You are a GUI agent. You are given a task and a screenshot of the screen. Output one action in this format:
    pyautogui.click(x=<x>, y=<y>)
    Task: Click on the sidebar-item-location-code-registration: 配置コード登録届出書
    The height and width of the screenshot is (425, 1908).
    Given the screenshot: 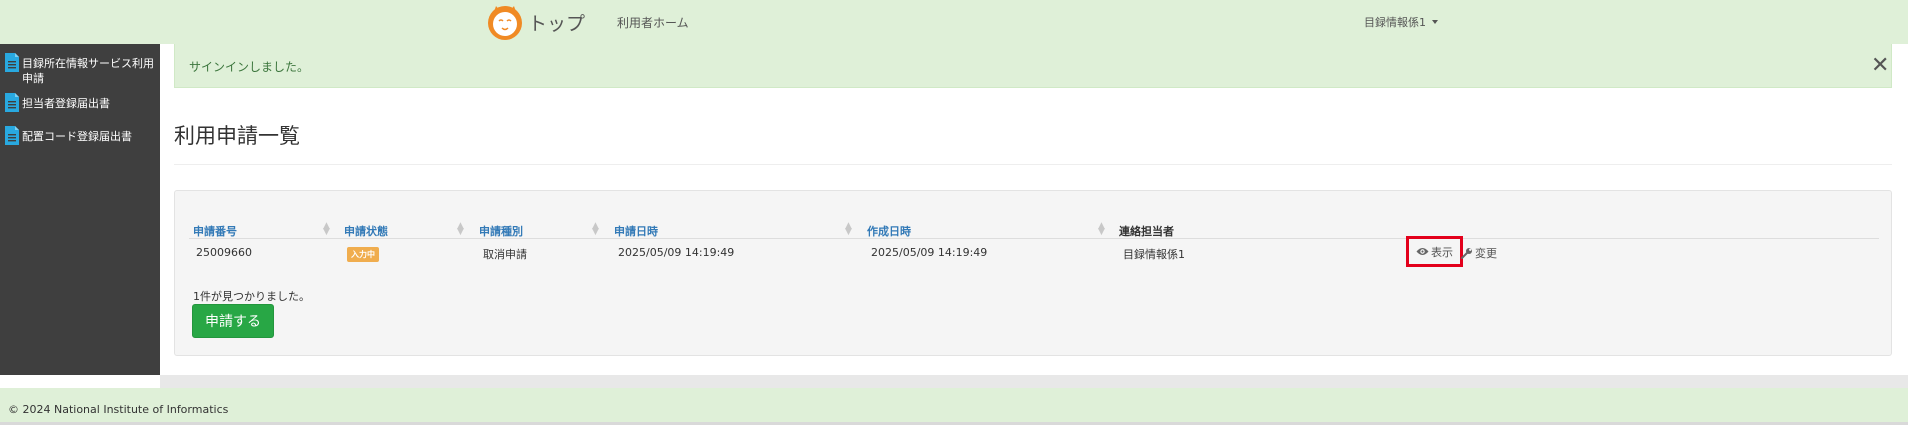 What is the action you would take?
    pyautogui.click(x=80, y=135)
    